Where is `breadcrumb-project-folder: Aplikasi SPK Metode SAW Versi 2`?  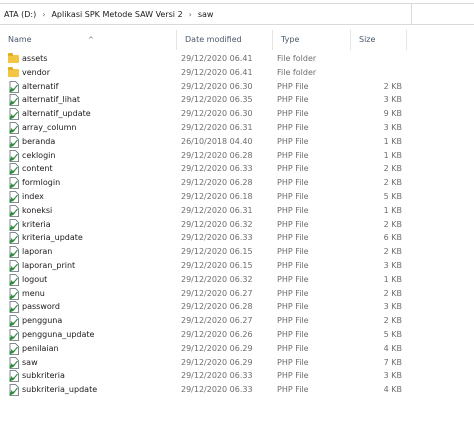 breadcrumb-project-folder: Aplikasi SPK Metode SAW Versi 2 is located at coordinates (116, 14).